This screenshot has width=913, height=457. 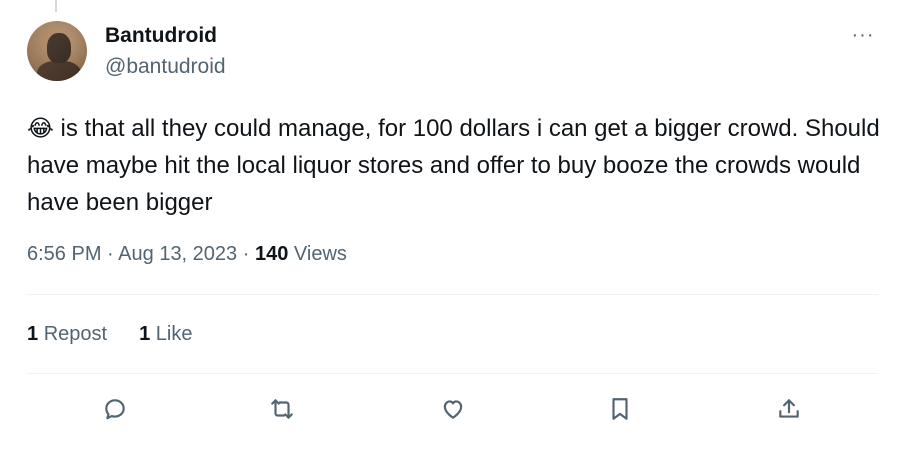 I want to click on likes-stat: 1 Like, so click(x=165, y=334).